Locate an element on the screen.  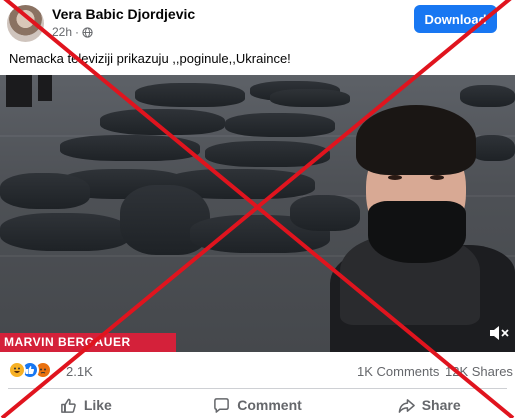
share-icon is located at coordinates (406, 405).